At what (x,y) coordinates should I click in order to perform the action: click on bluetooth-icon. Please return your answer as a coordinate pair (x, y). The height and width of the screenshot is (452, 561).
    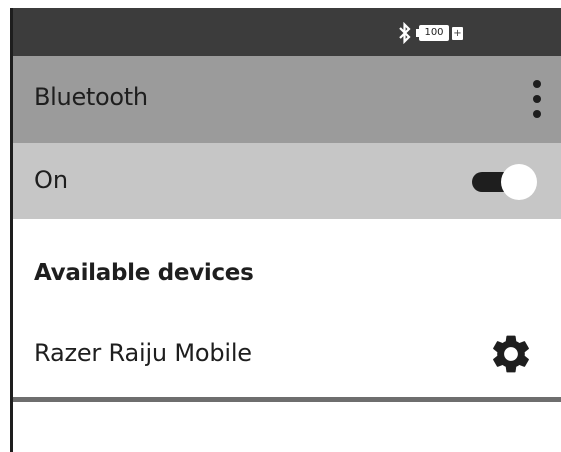
    Looking at the image, I should click on (405, 33).